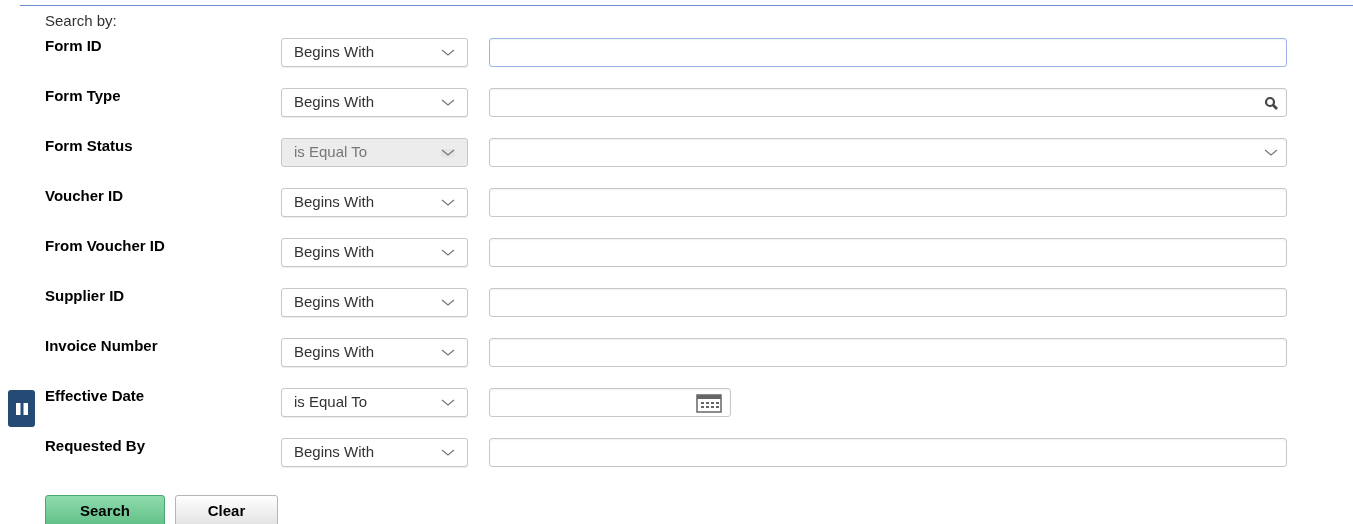  I want to click on pause-button, so click(21, 408).